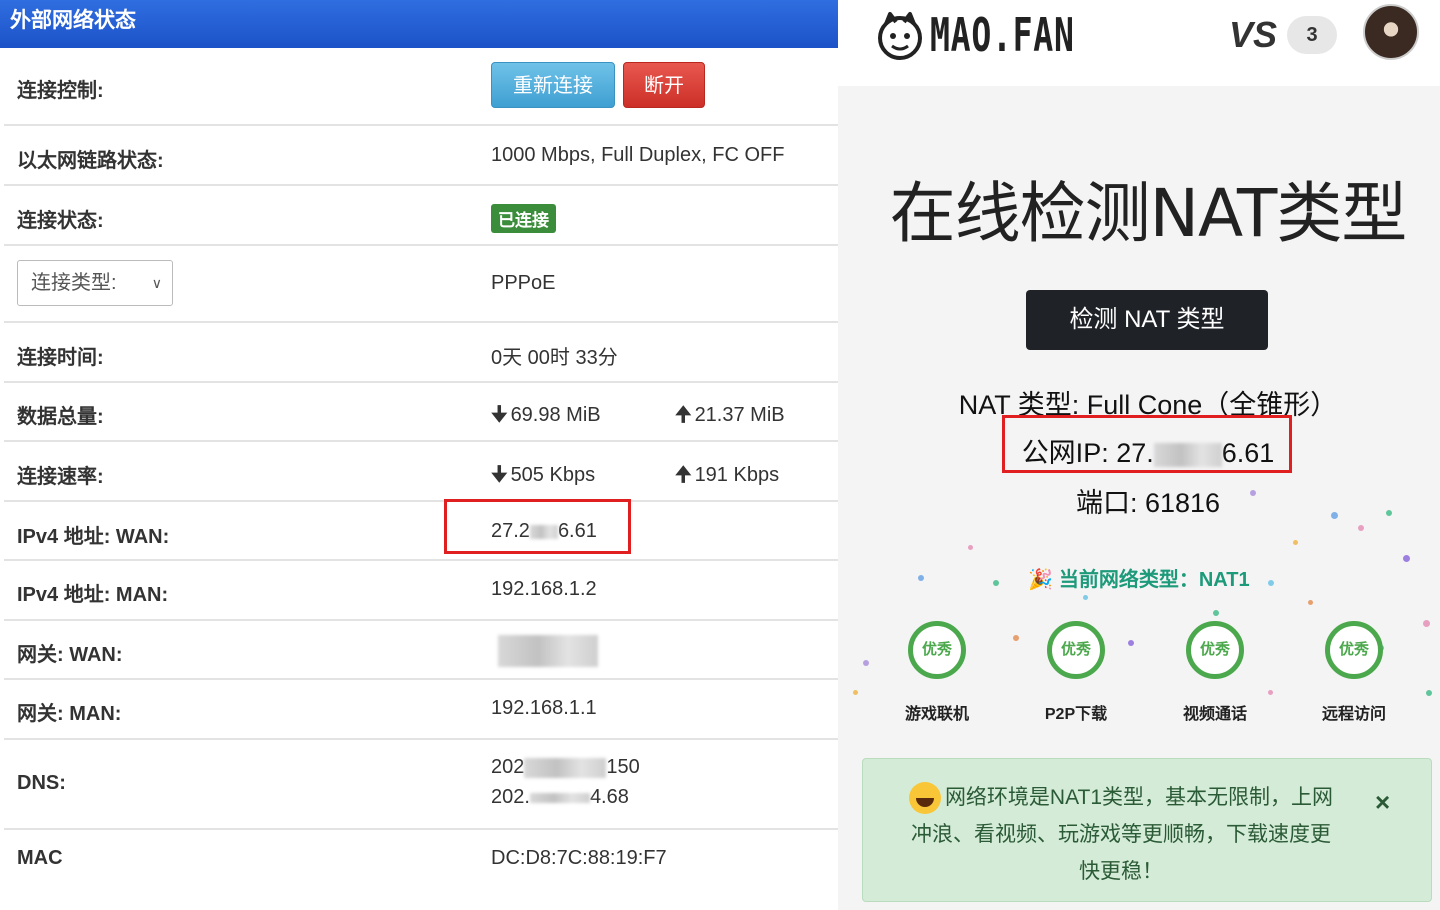 This screenshot has width=1440, height=910. Describe the element at coordinates (737, 475) in the screenshot. I see `upload-rate: 191 Kbps` at that location.